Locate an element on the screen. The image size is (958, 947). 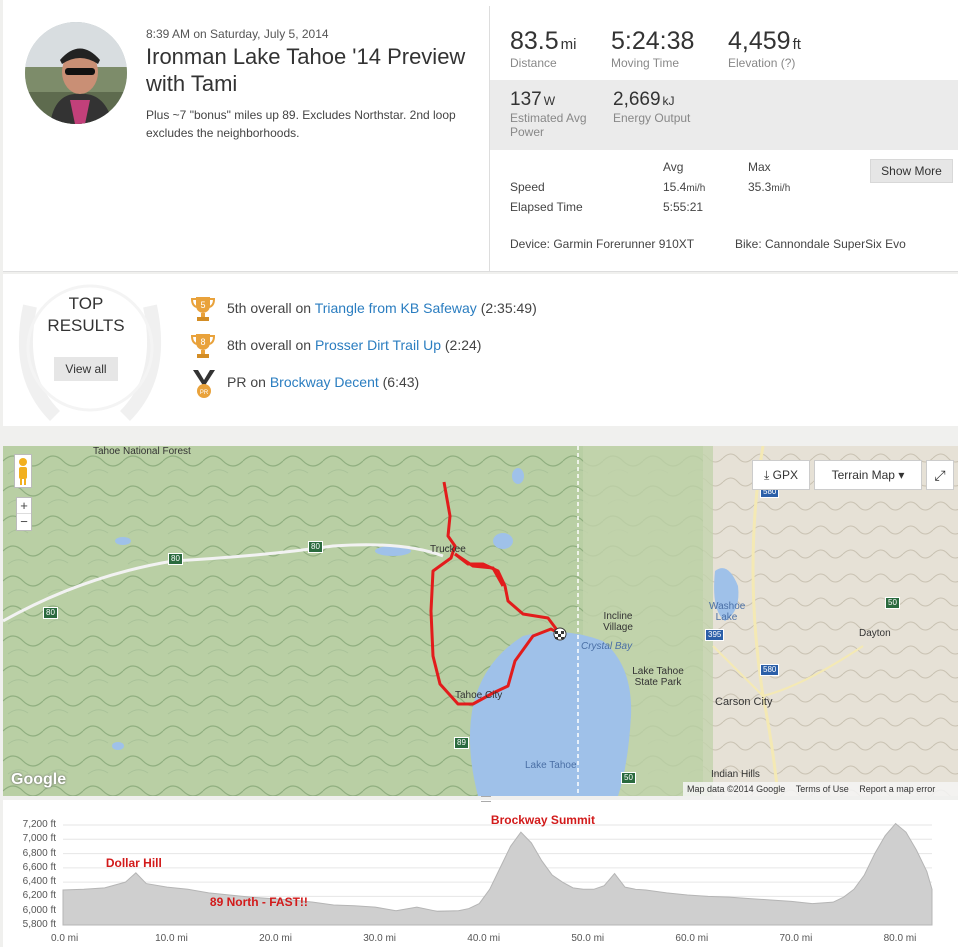
segment-link: Prosser Dirt Trail Up is located at coordinates (378, 345).